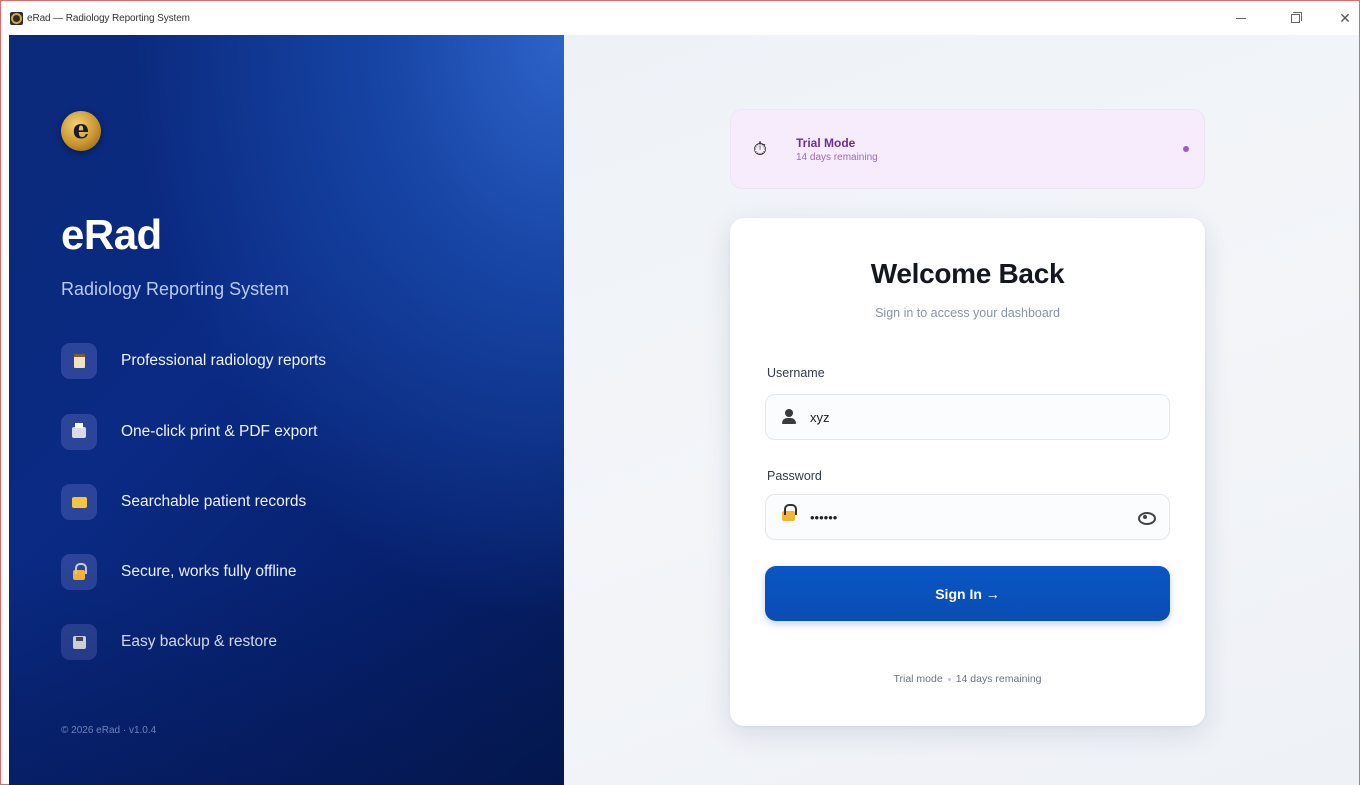 The height and width of the screenshot is (785, 1360). I want to click on minimize-icon, so click(1241, 18).